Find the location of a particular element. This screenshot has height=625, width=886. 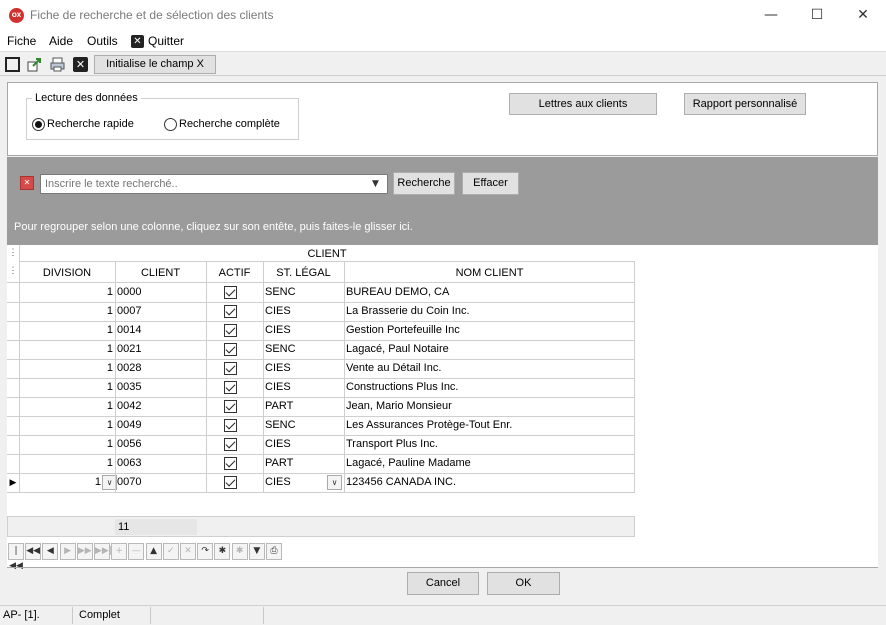

table-row: 1 0028 CIES Vente au Détail Inc. is located at coordinates (321, 368).